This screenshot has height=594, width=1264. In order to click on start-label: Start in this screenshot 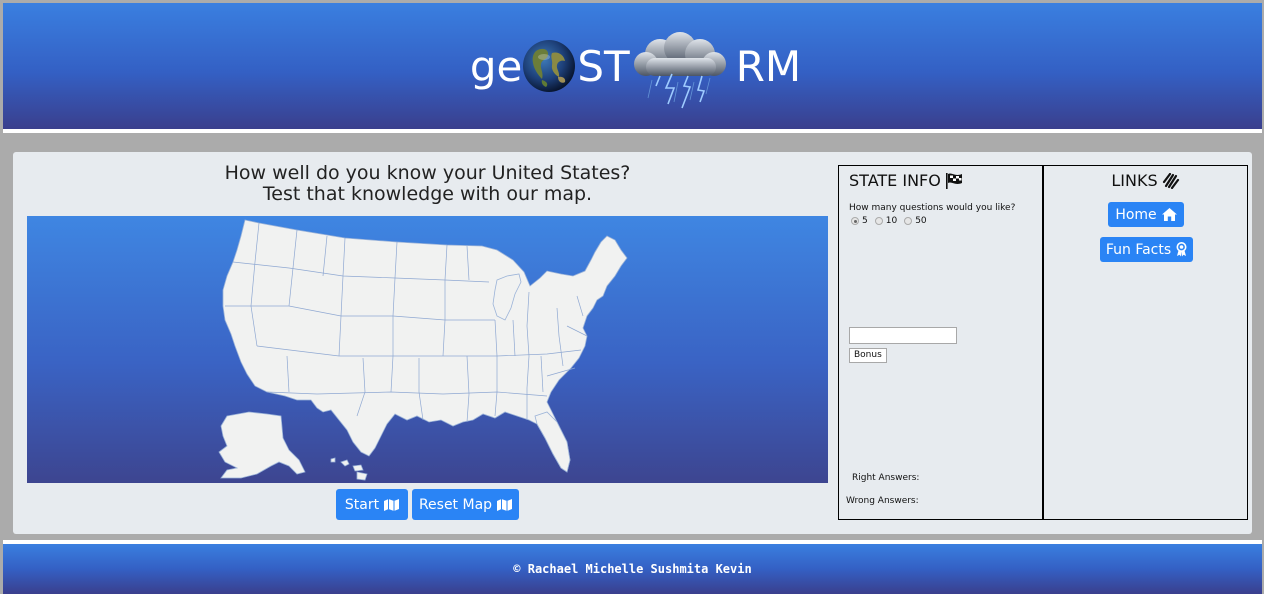, I will do `click(362, 504)`.